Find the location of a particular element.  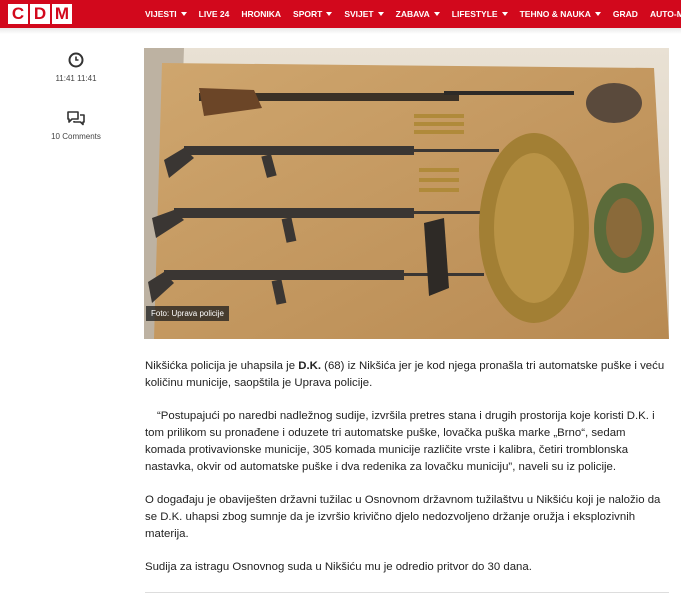

article-text: Nikšićka policija je uhapsila je is located at coordinates (222, 366).